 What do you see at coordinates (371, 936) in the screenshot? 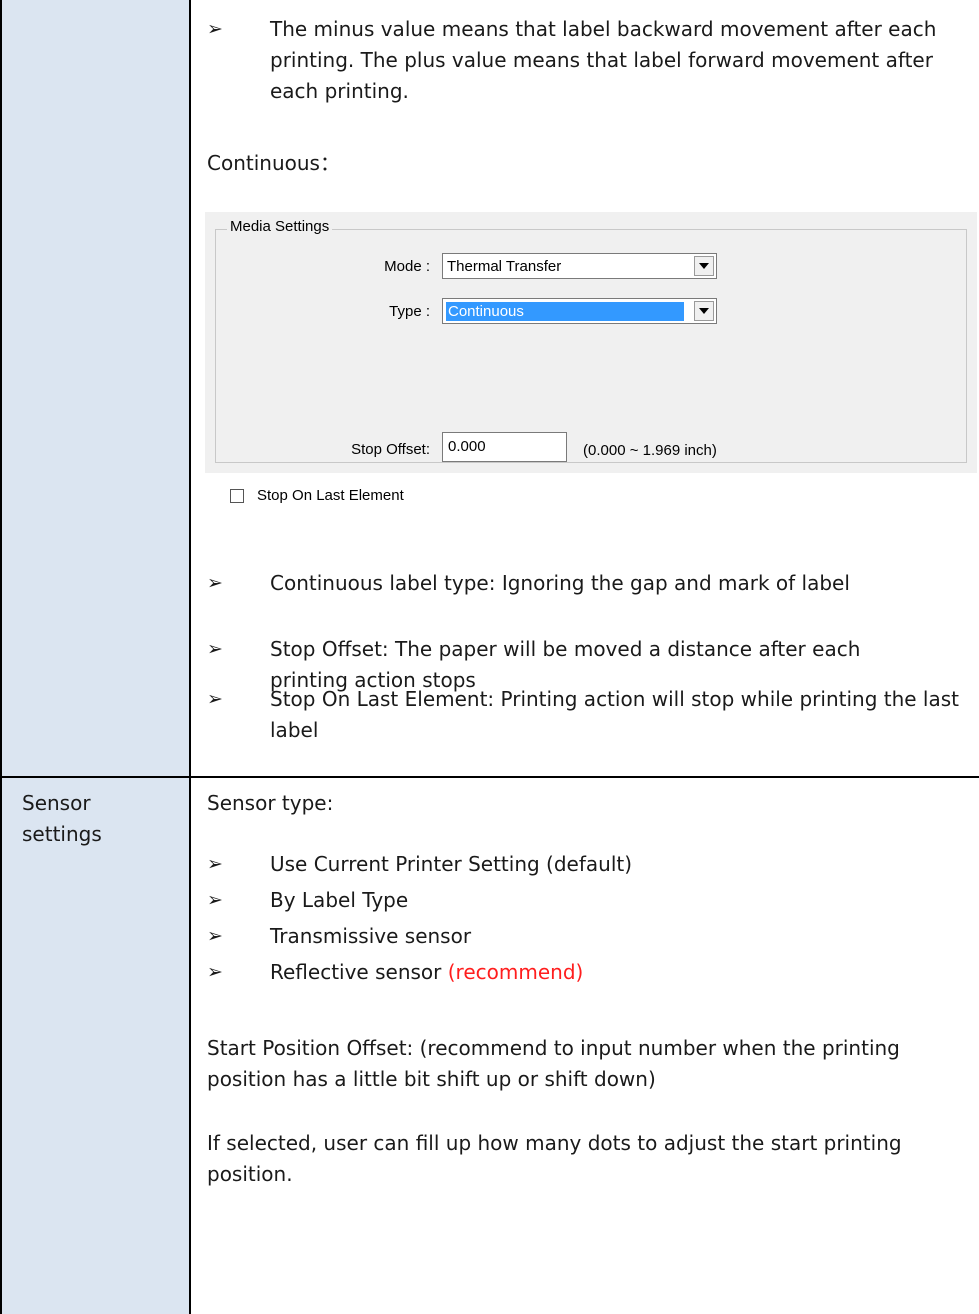
I see `sensor-option-text: Transmissive sensor` at bounding box center [371, 936].